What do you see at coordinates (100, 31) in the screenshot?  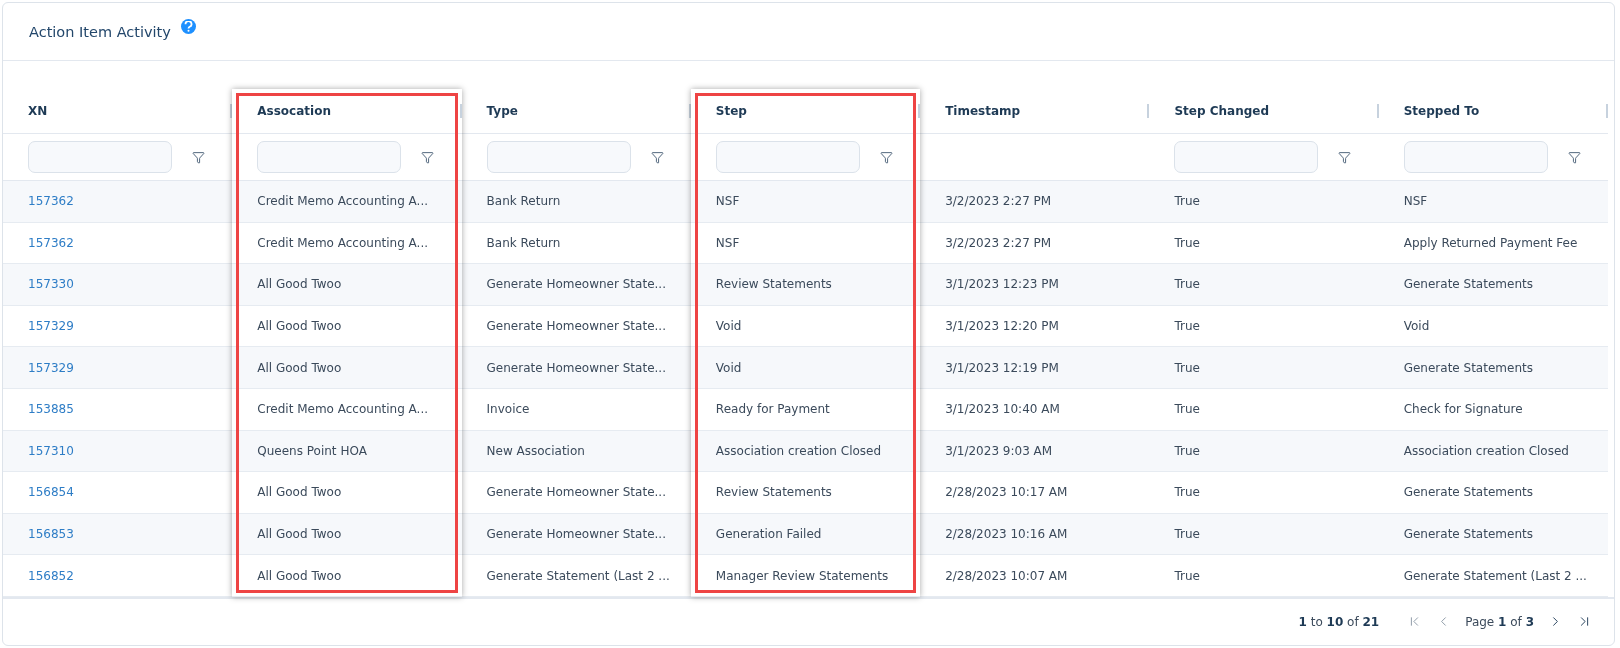 I see `panel-title: Action Item Activity` at bounding box center [100, 31].